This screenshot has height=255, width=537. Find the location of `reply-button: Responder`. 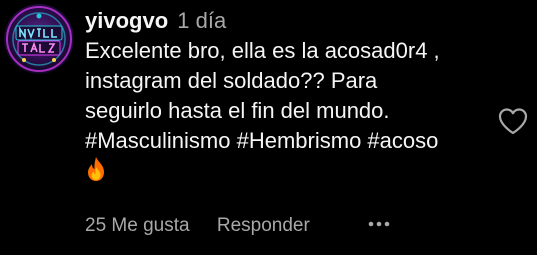

reply-button: Responder is located at coordinates (263, 225).